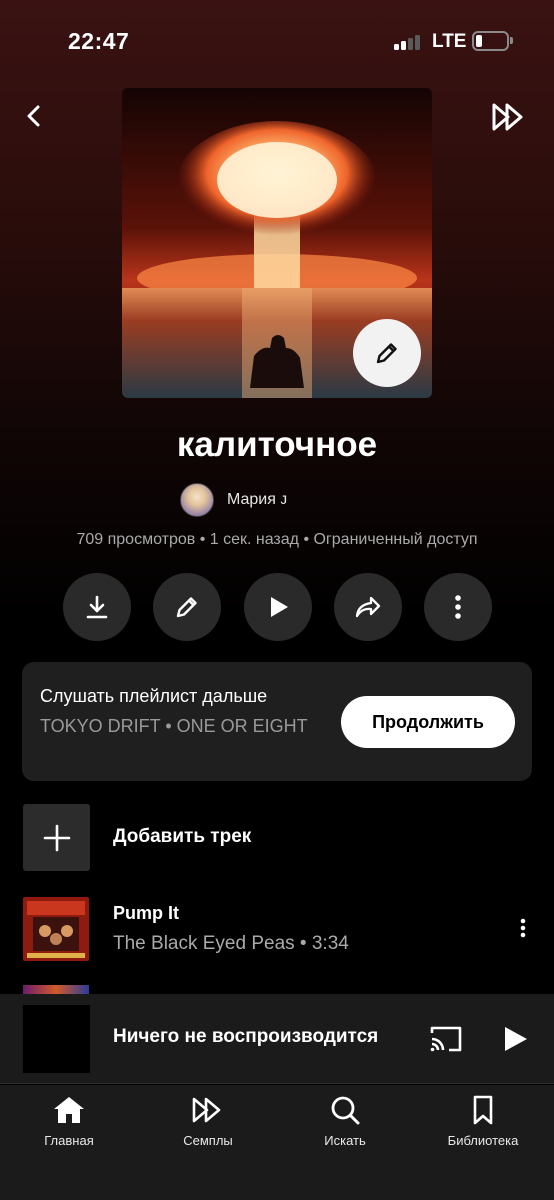  I want to click on resume-title: Слушать плейлист дальше, so click(154, 696).